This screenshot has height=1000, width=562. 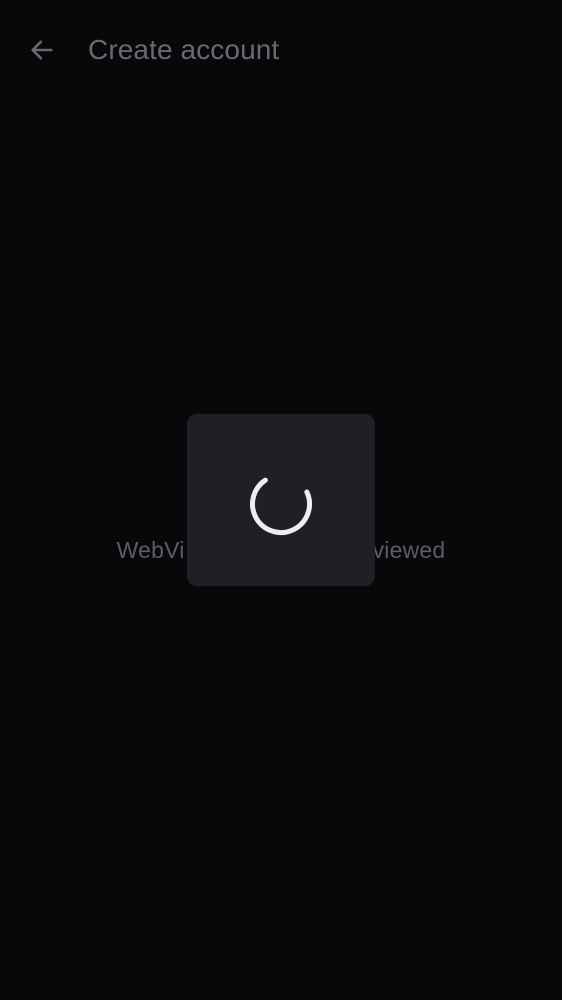 What do you see at coordinates (184, 49) in the screenshot?
I see `page-title: Create account` at bounding box center [184, 49].